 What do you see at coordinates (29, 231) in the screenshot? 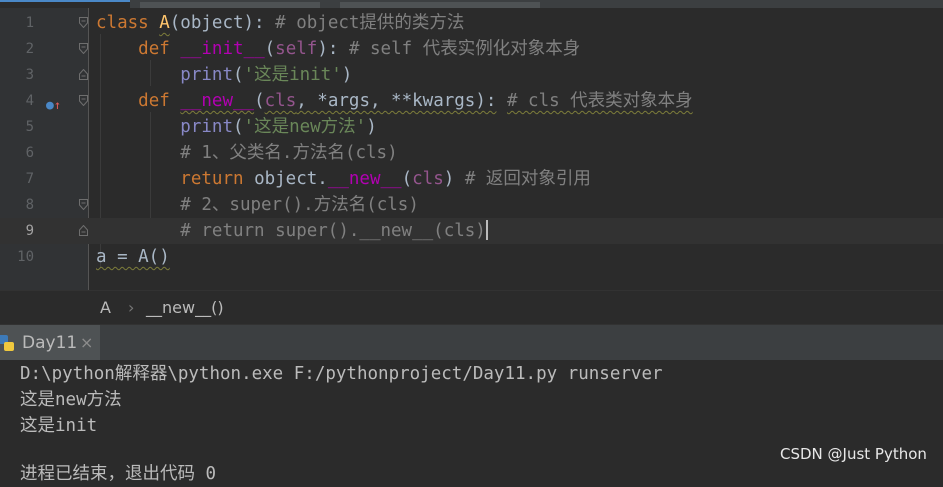
I see `line-number: 9` at bounding box center [29, 231].